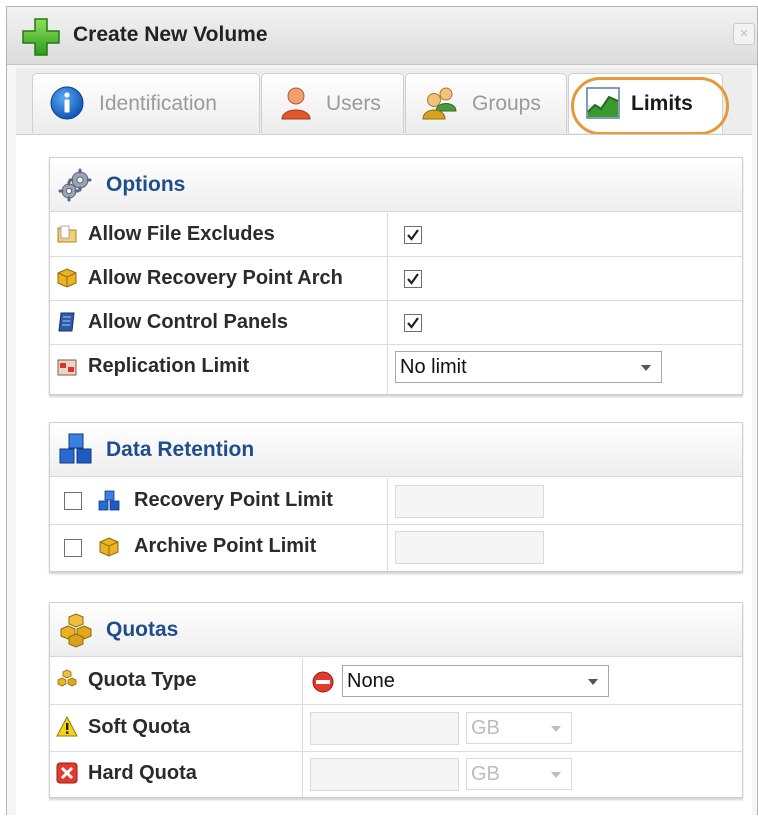 The width and height of the screenshot is (758, 816). I want to click on archive-point-limit-checkbox, so click(73, 548).